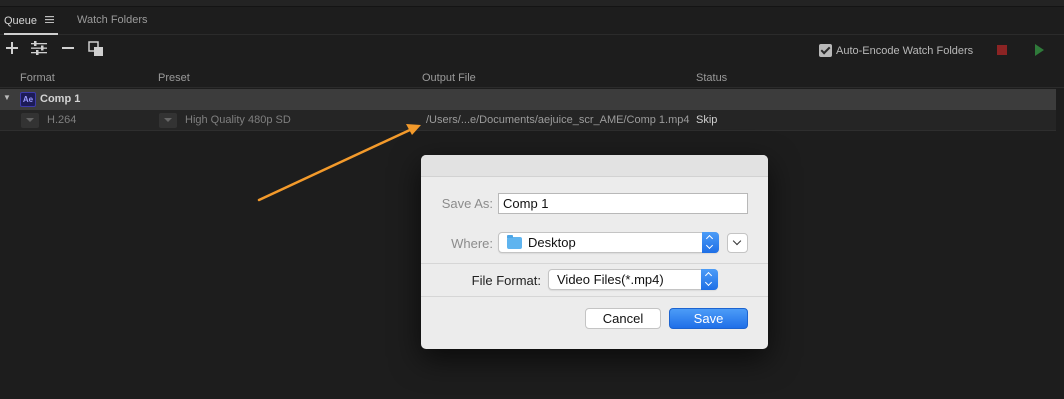 The image size is (1064, 399). What do you see at coordinates (610, 279) in the screenshot?
I see `file-format-value: Video Files(*.mp4)` at bounding box center [610, 279].